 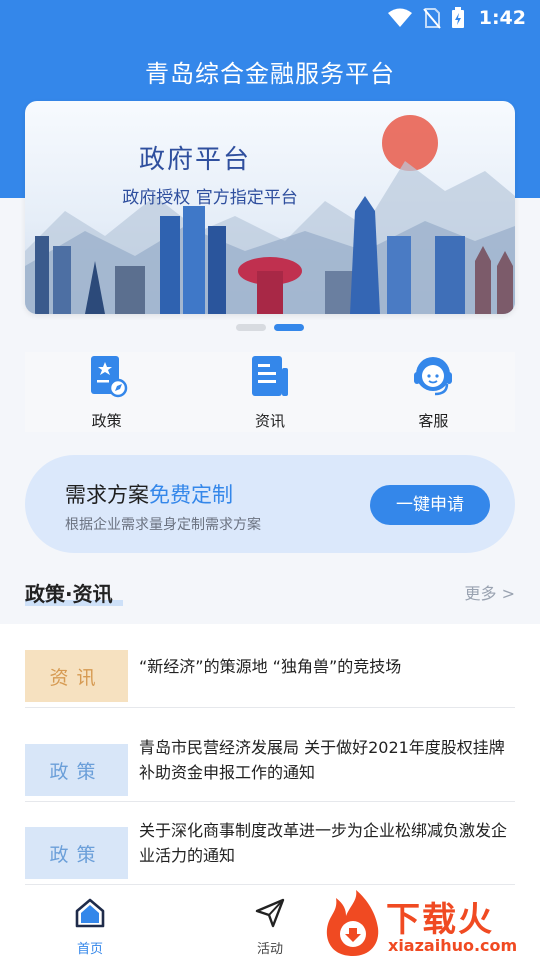 I want to click on quick-item-label: 资讯, so click(x=269, y=421).